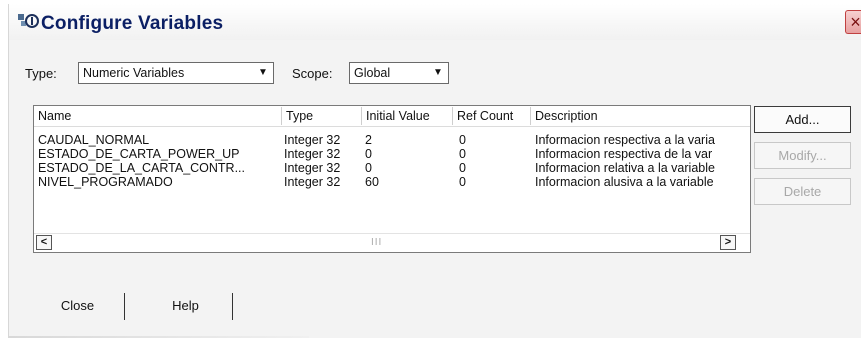 This screenshot has width=861, height=341. What do you see at coordinates (853, 22) in the screenshot?
I see `close-window-button: ×` at bounding box center [853, 22].